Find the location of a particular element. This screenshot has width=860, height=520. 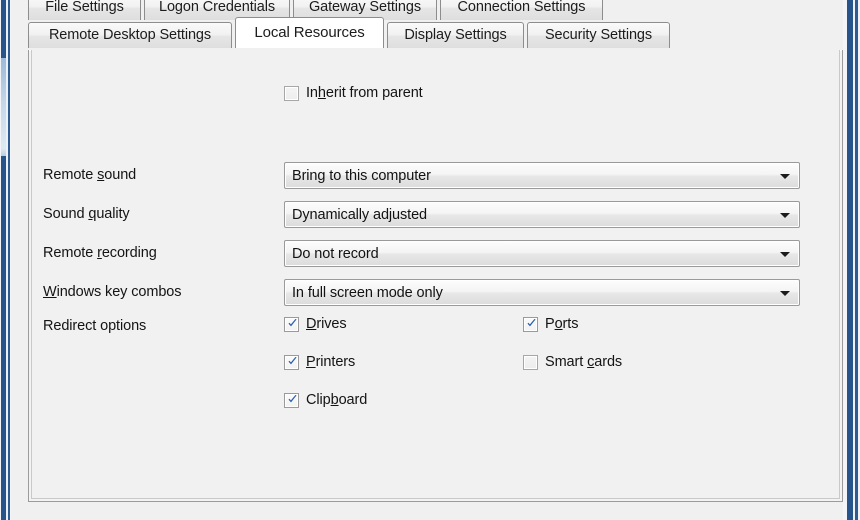

combobox-value-2: Do not record is located at coordinates (335, 254).